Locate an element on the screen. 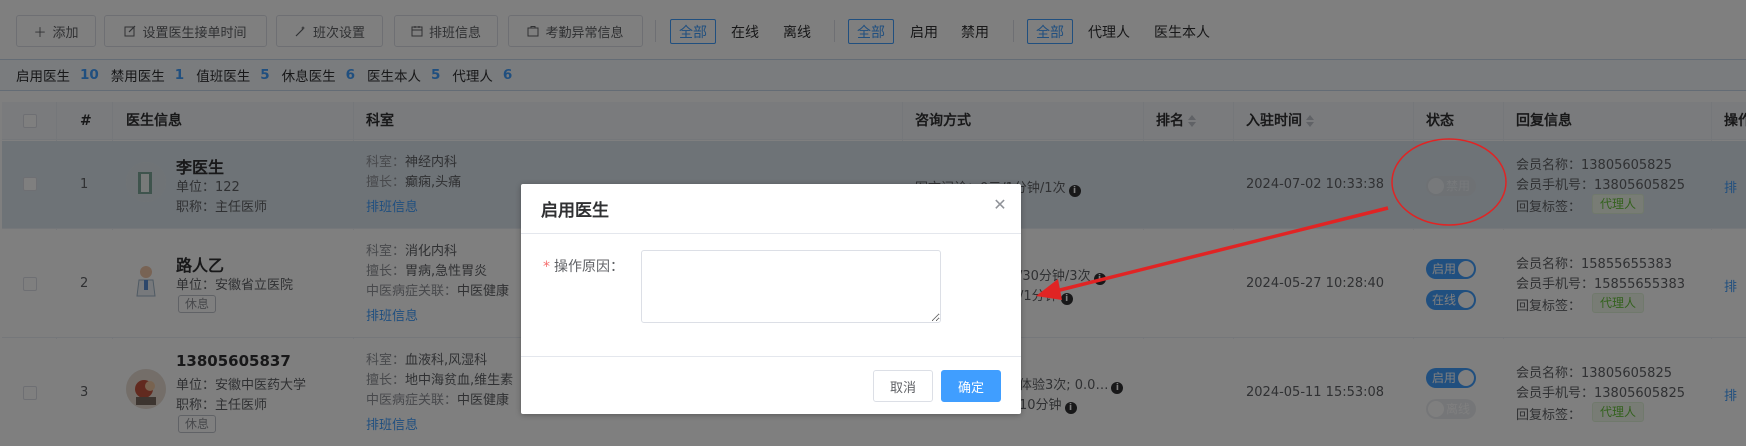 This screenshot has height=446, width=1746. dialog-title: 启用医生 is located at coordinates (575, 211).